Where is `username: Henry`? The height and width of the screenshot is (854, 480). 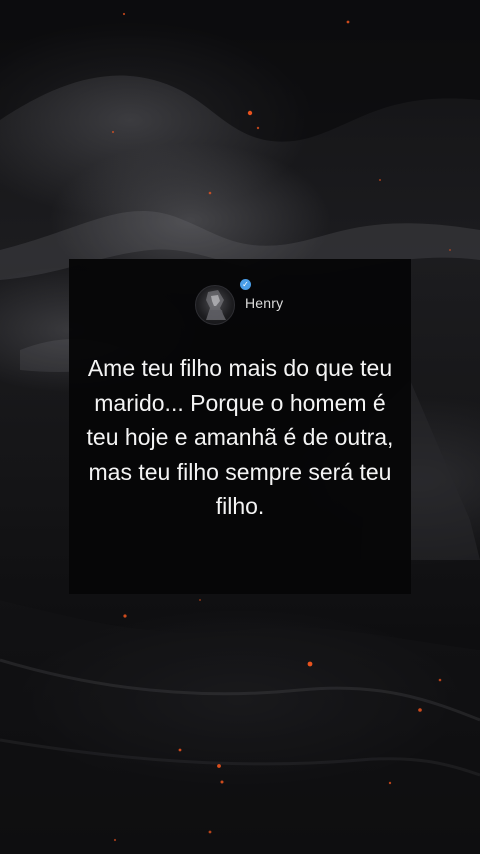
username: Henry is located at coordinates (264, 303).